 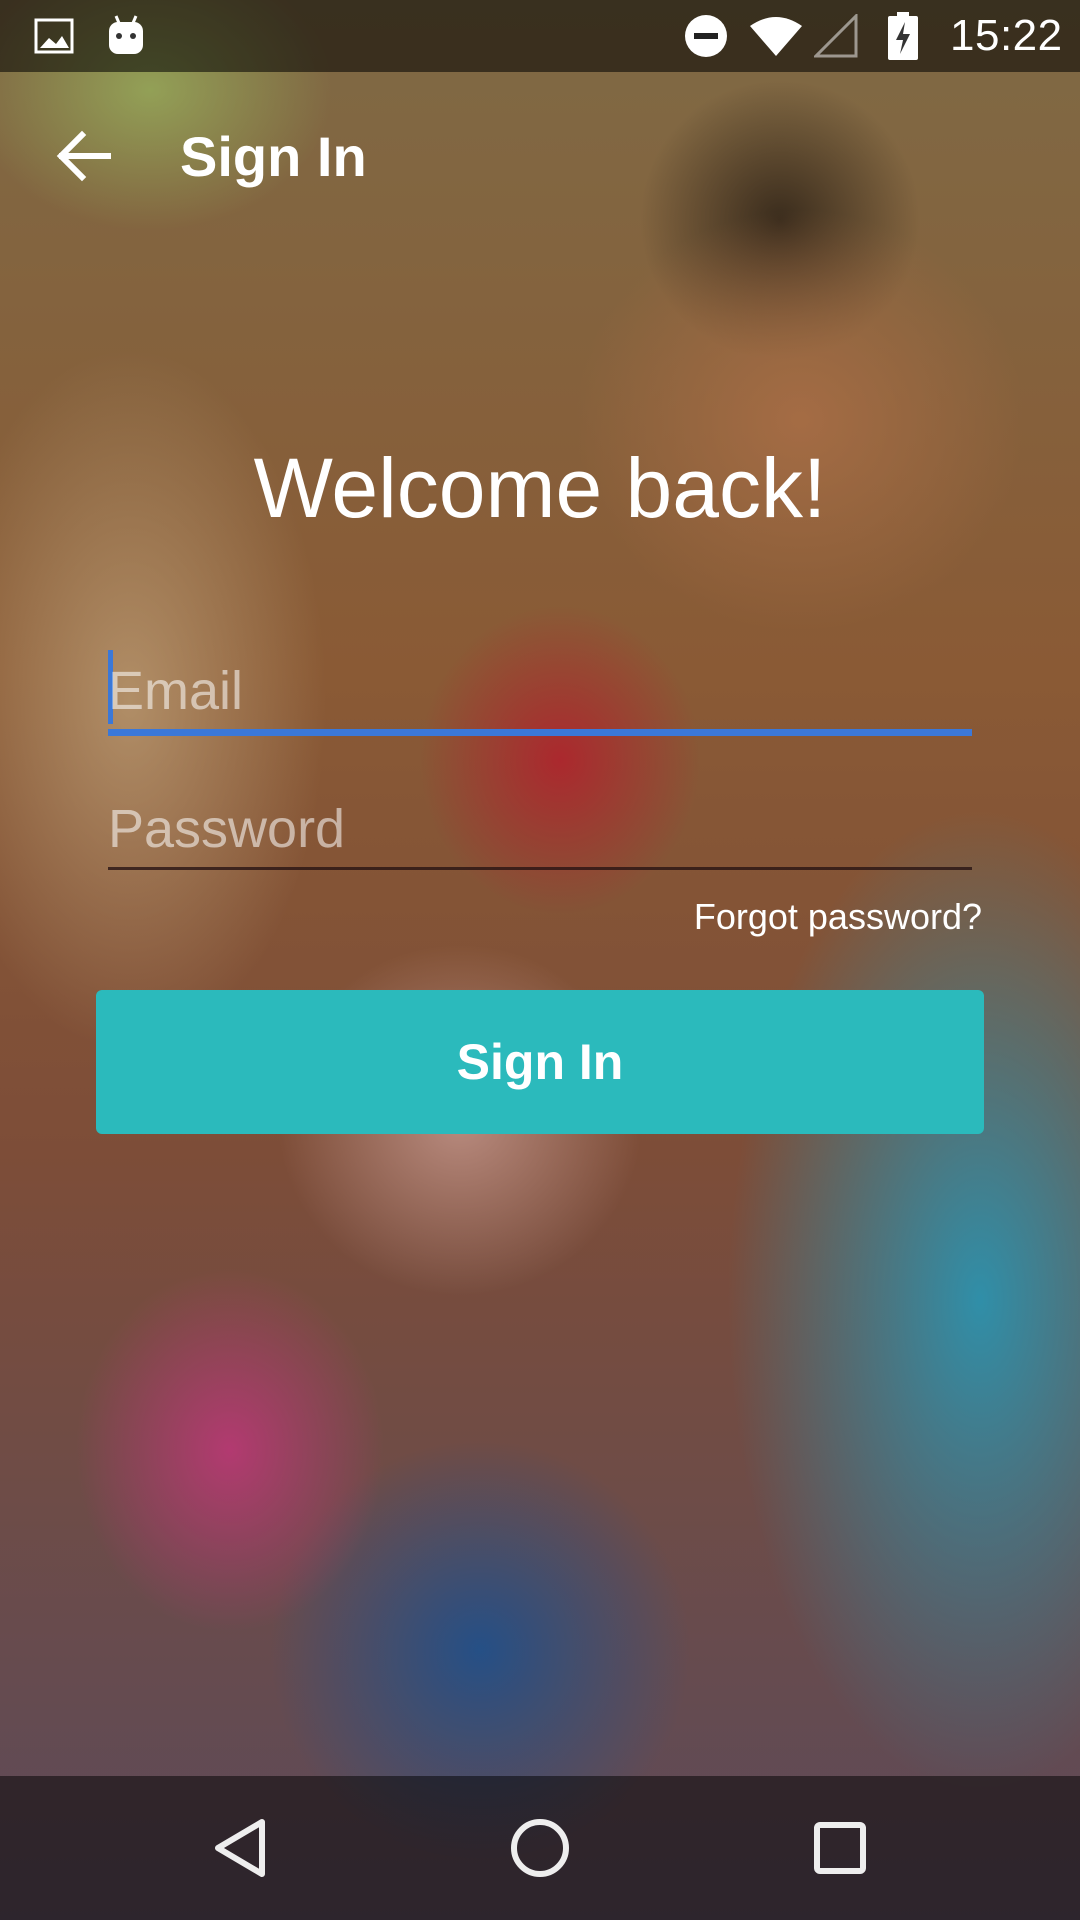 I want to click on home-circle-icon, so click(x=540, y=1848).